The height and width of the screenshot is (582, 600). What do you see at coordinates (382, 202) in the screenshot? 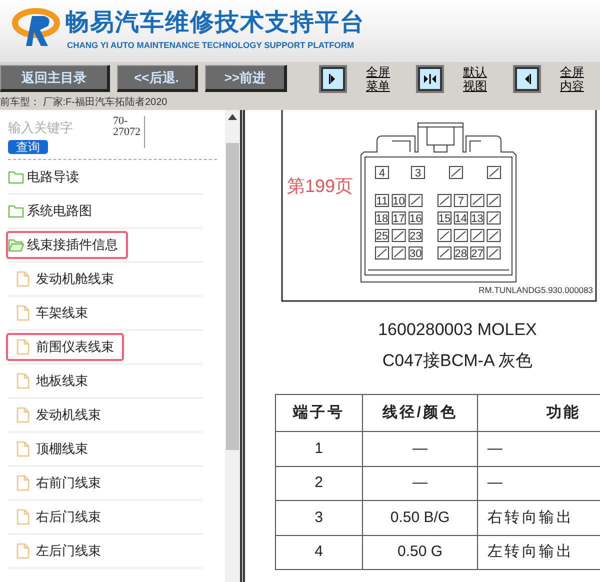
I see `pin-number: 11` at bounding box center [382, 202].